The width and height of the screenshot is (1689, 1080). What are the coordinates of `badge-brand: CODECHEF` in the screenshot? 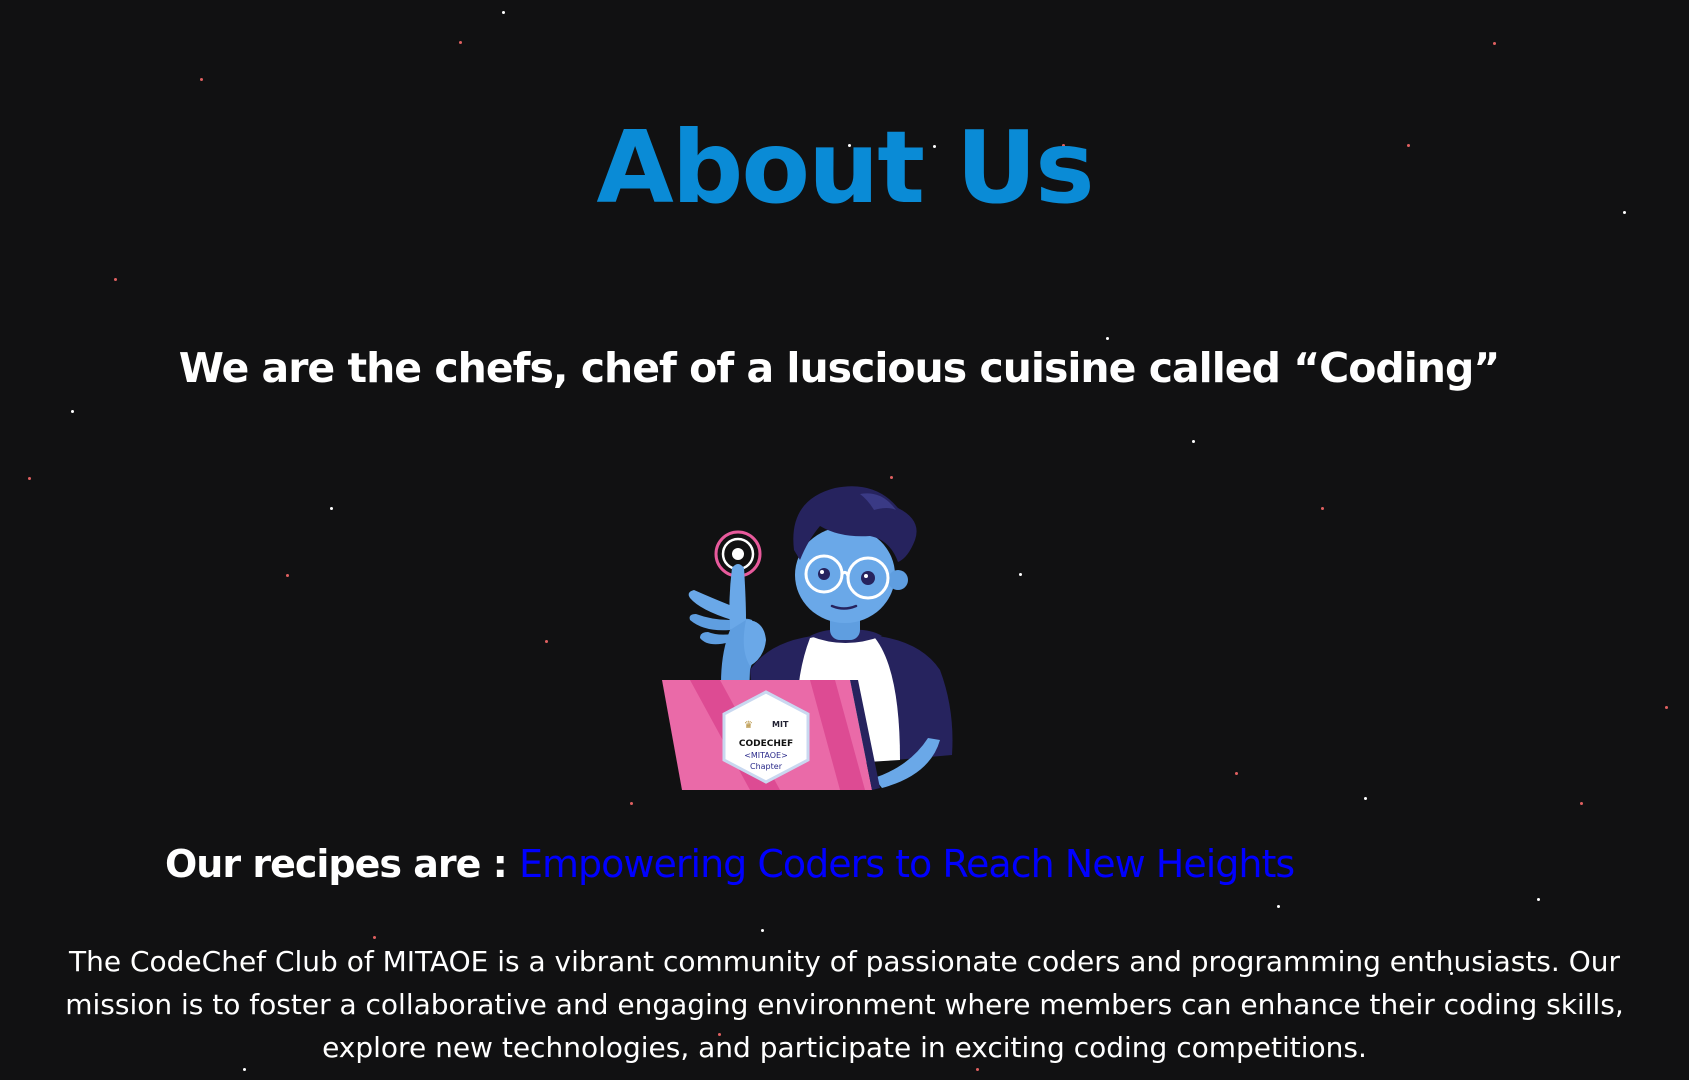 It's located at (766, 744).